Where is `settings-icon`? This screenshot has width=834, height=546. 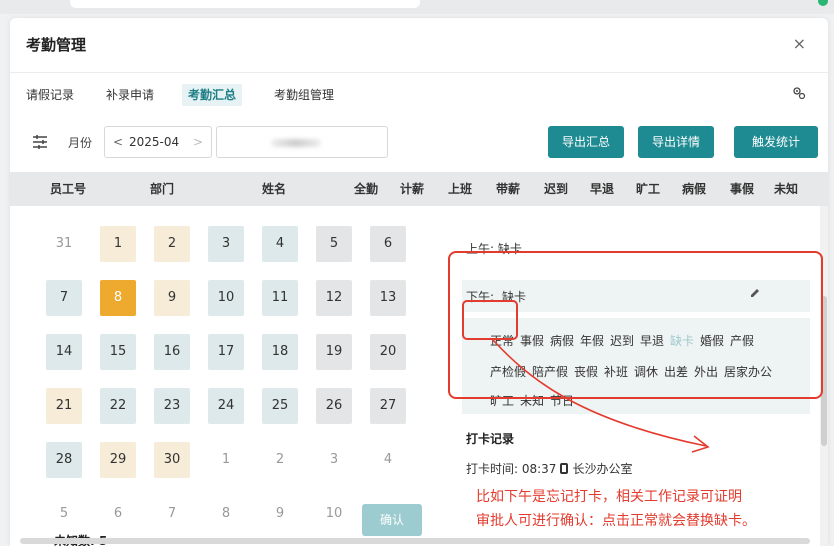
settings-icon is located at coordinates (799, 93).